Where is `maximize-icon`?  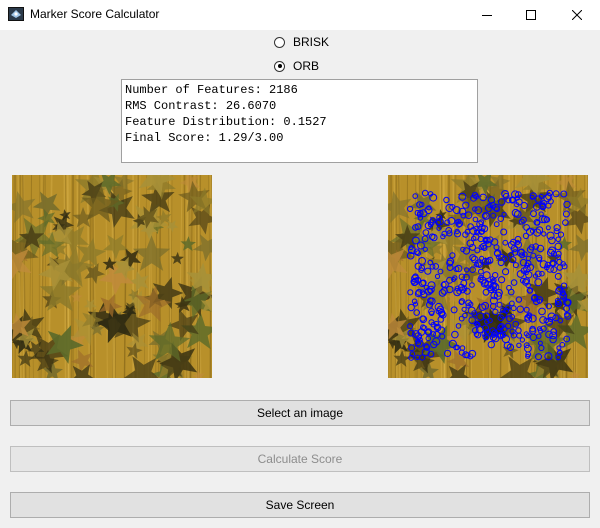 maximize-icon is located at coordinates (531, 15).